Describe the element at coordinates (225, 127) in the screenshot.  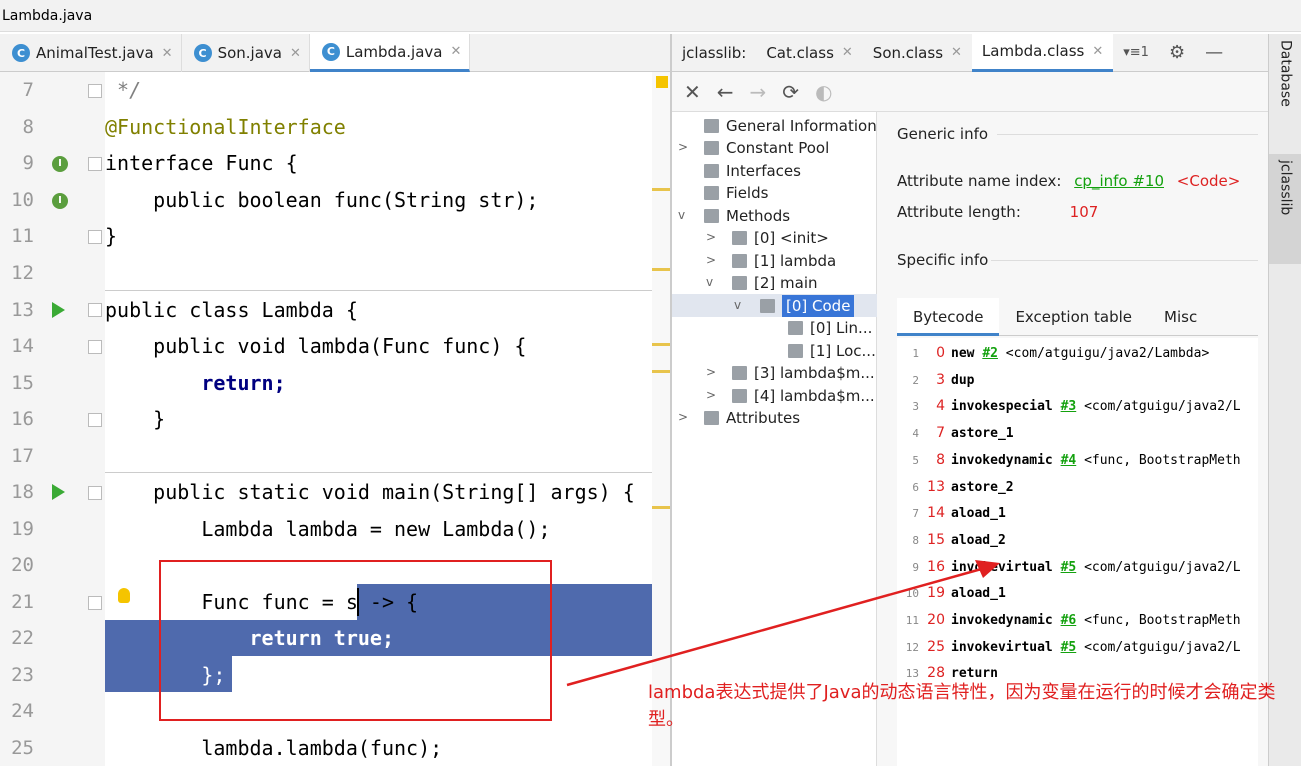
I see `code-line: @FunctionalInterface` at that location.